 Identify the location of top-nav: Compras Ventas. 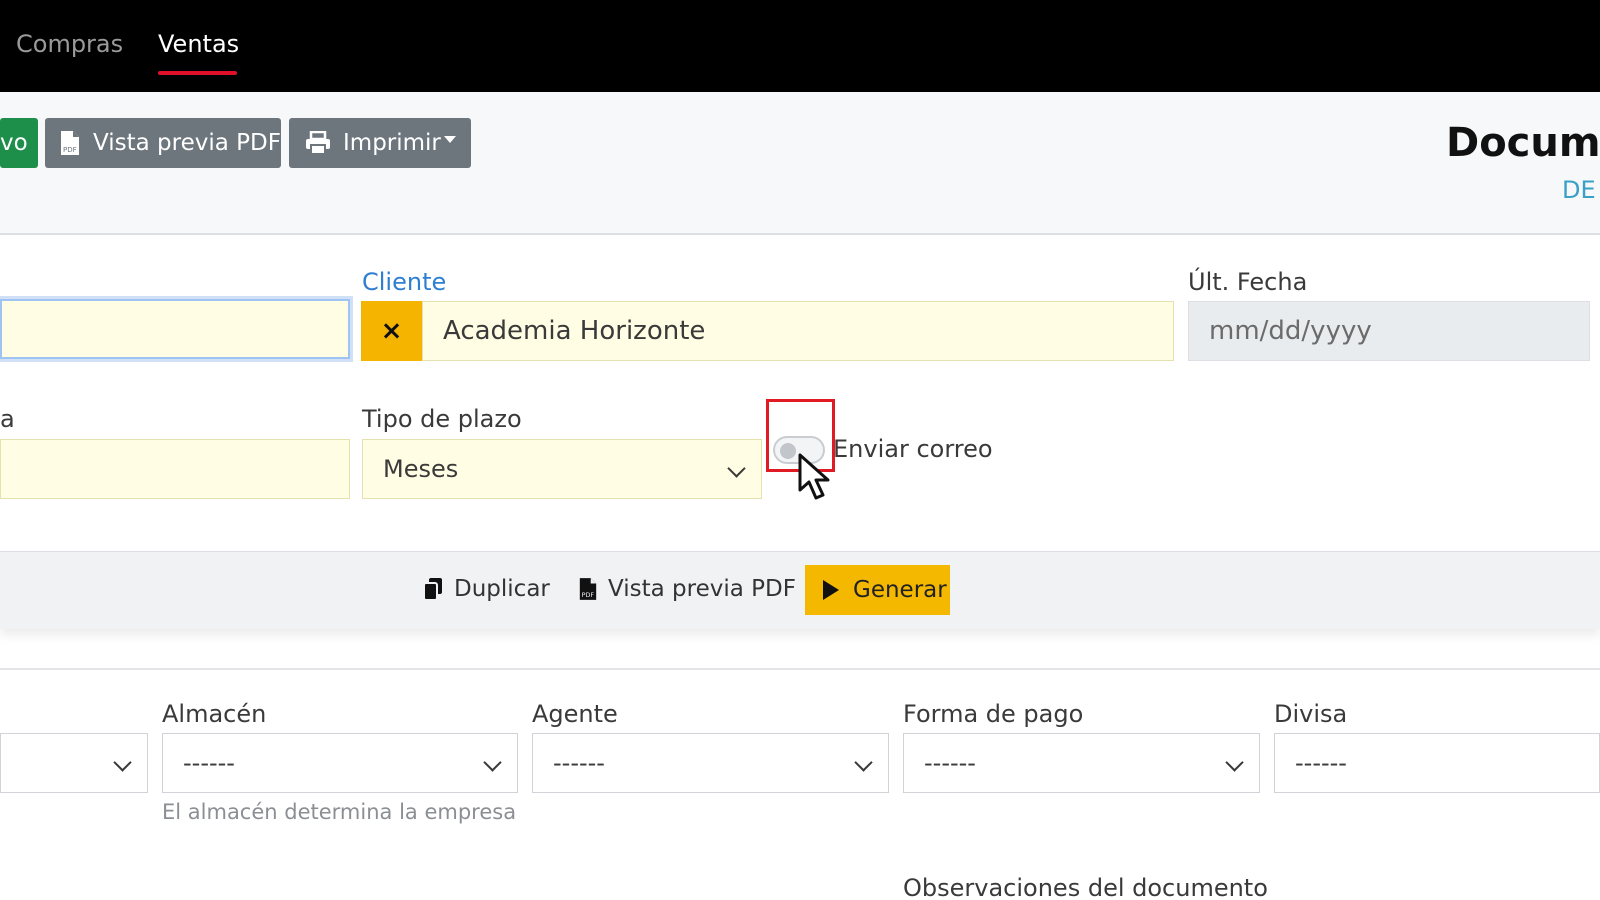
(800, 46).